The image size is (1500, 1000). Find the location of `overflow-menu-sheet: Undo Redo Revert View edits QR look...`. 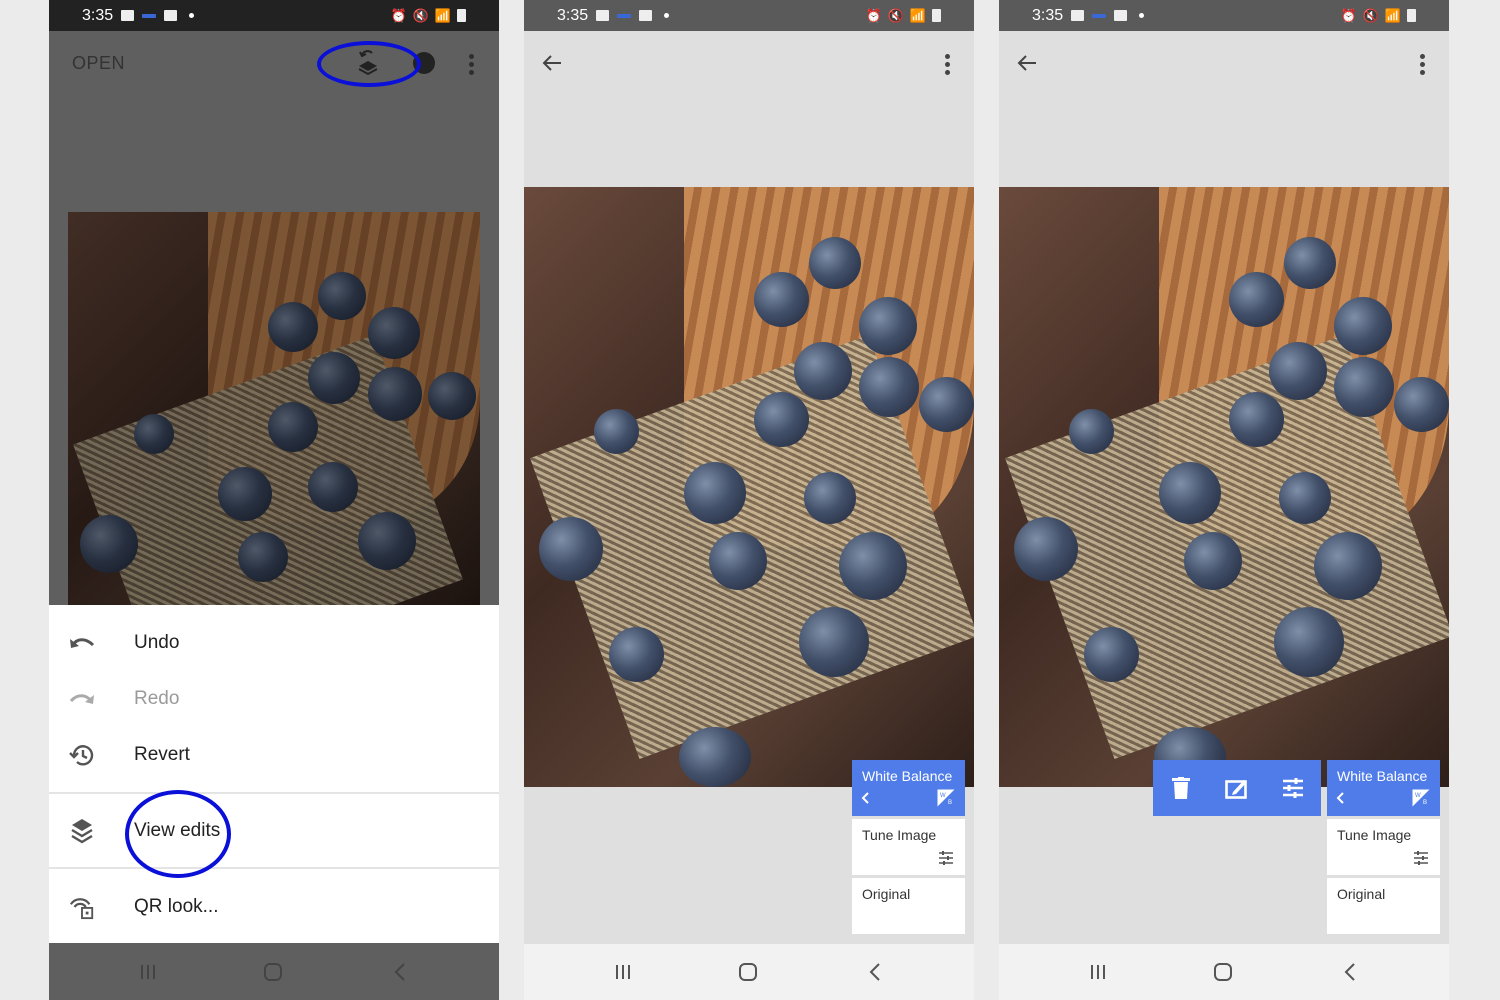

overflow-menu-sheet: Undo Redo Revert View edits QR look... is located at coordinates (274, 774).